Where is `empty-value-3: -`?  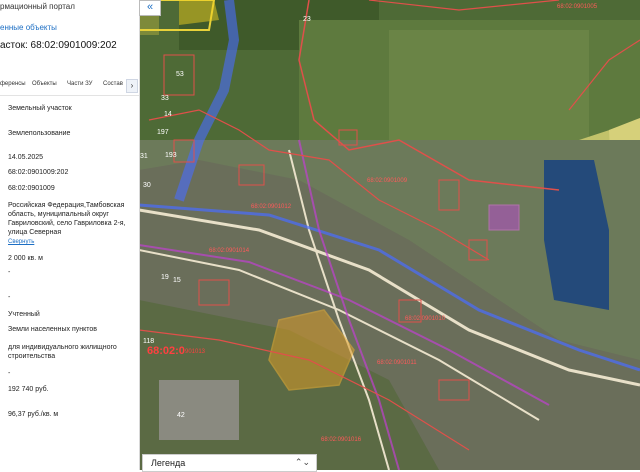 empty-value-3: - is located at coordinates (9, 373).